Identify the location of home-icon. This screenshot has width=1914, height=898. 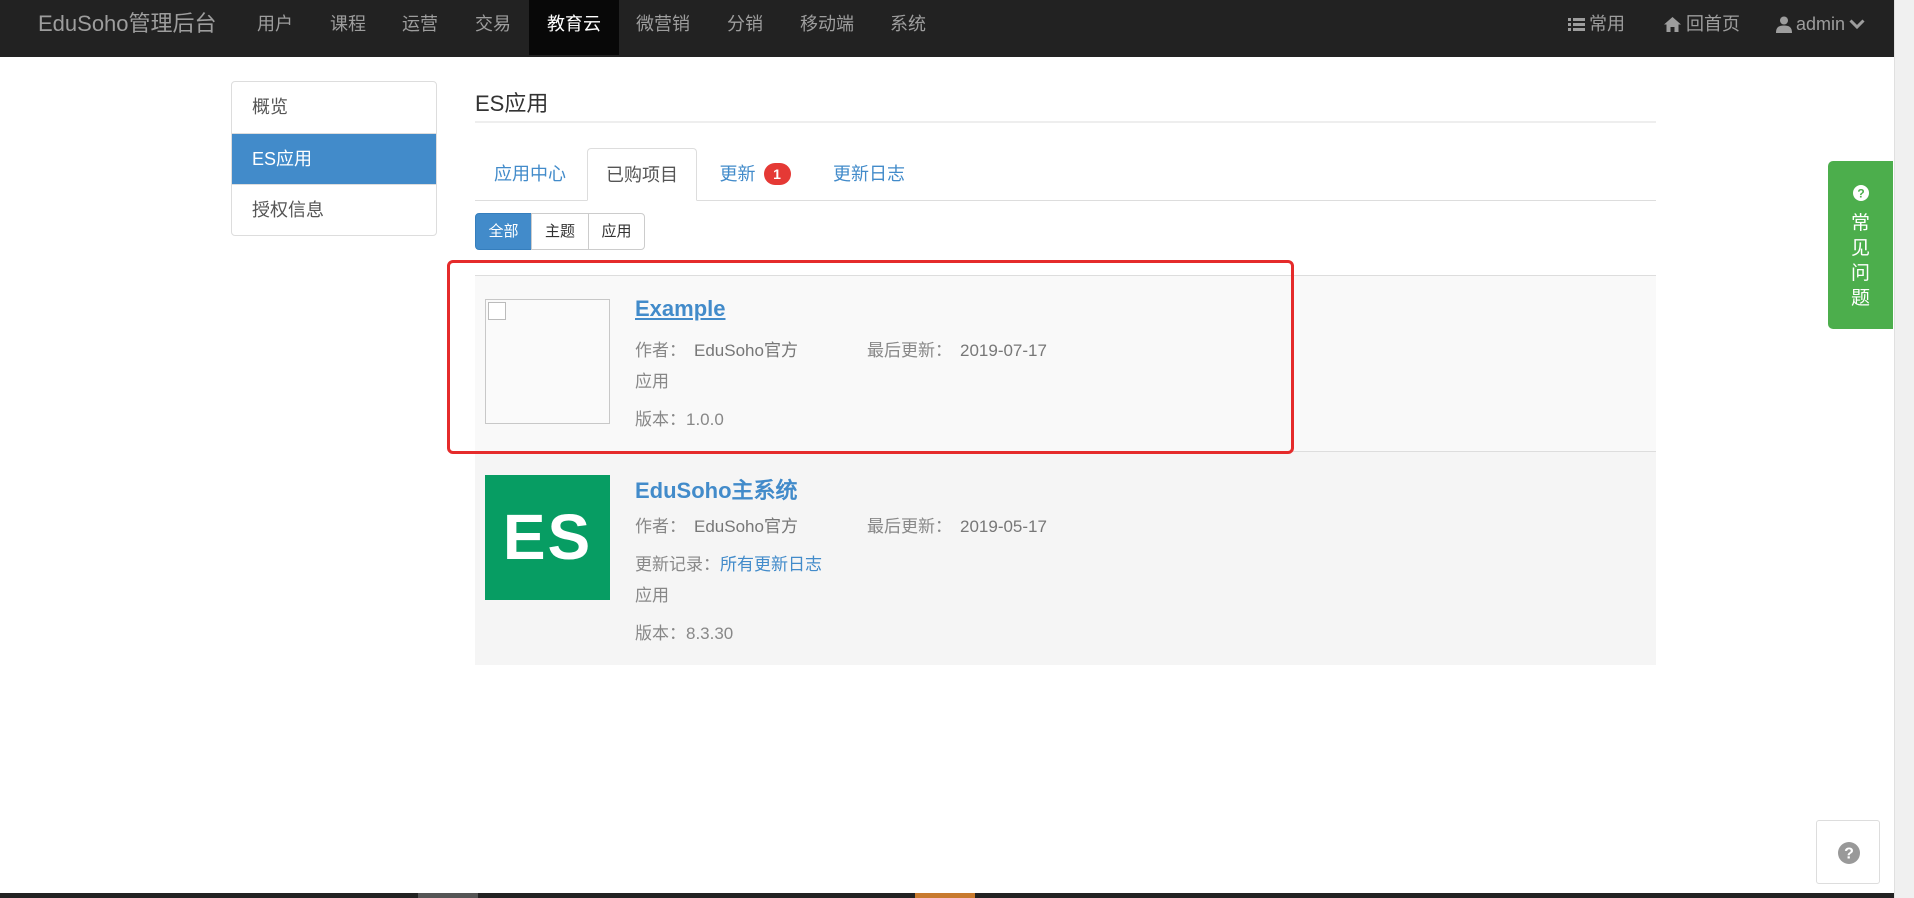
(1672, 24).